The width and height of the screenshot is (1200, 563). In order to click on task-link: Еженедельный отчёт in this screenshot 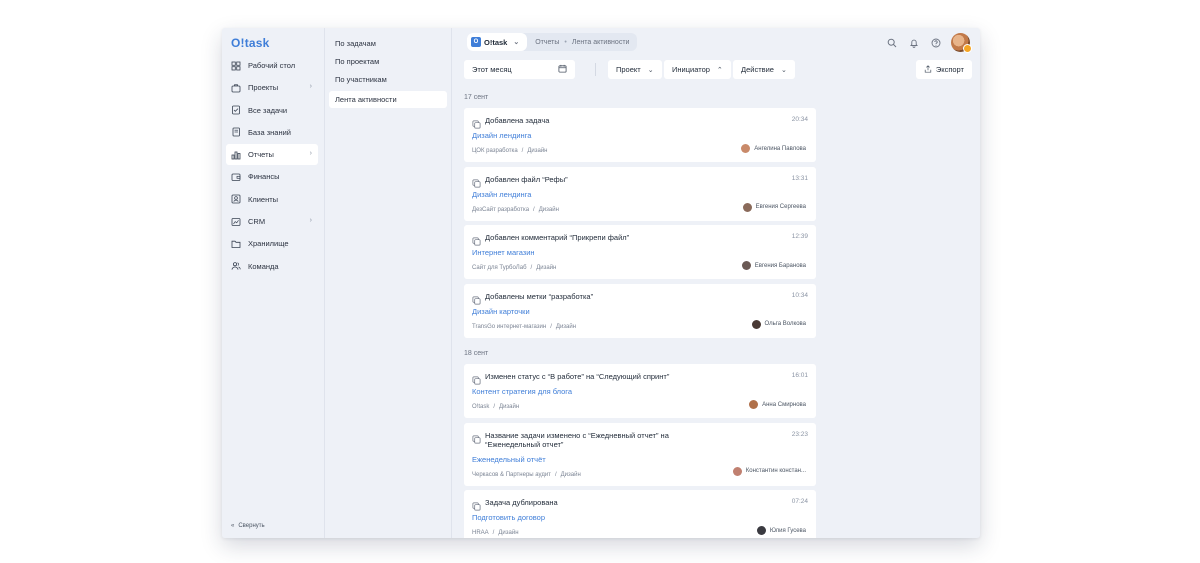, I will do `click(509, 459)`.